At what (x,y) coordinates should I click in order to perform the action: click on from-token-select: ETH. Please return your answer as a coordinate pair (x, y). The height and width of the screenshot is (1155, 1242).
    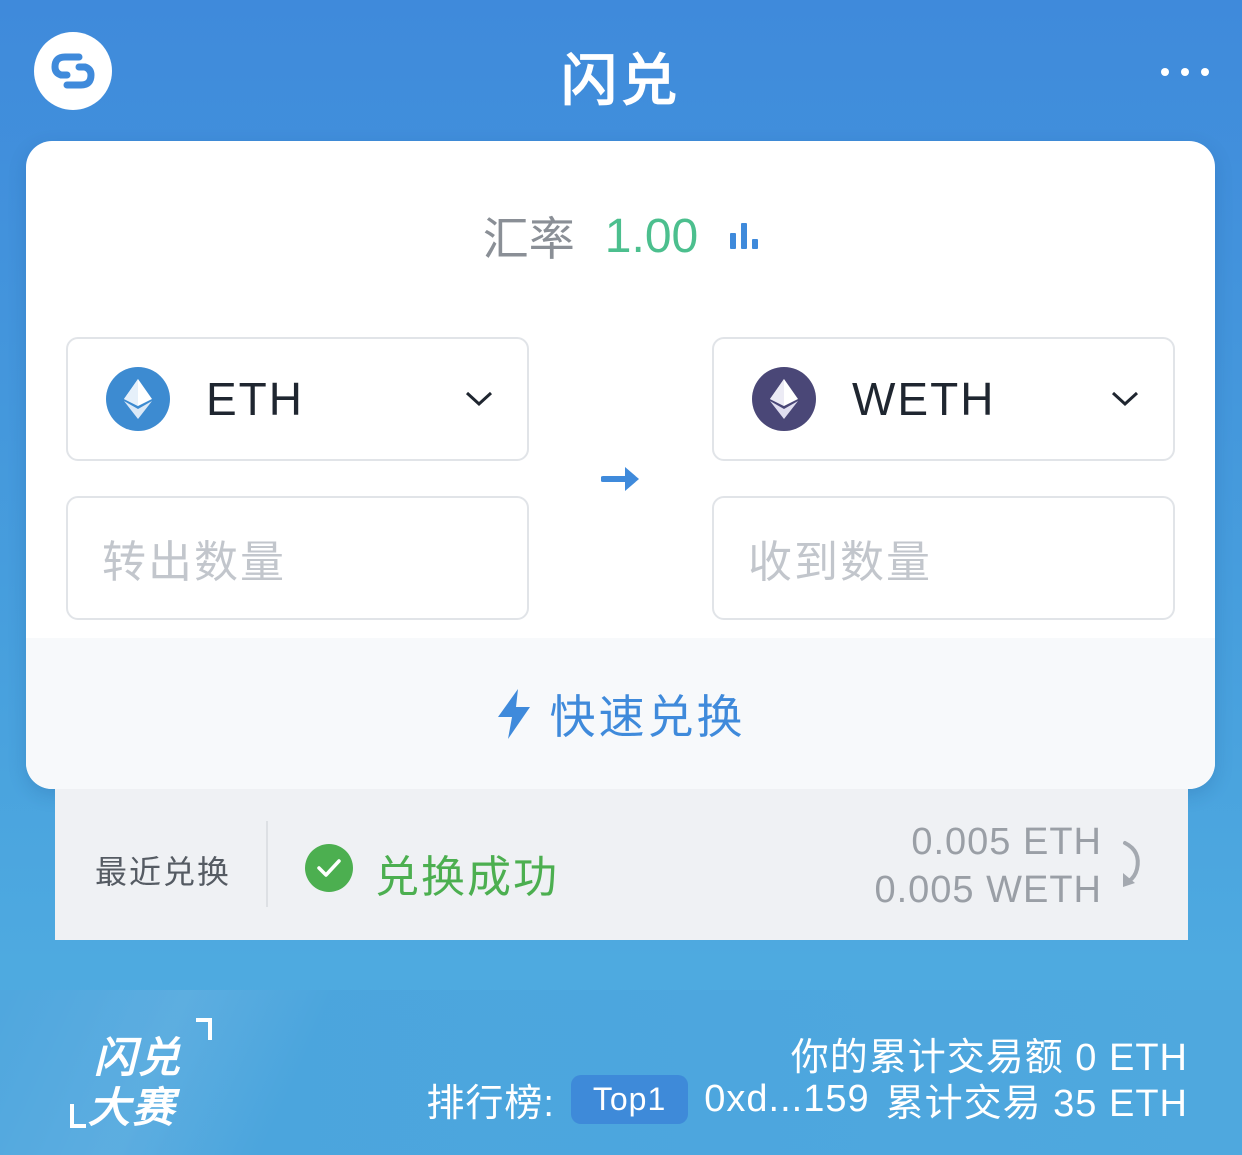
    Looking at the image, I should click on (297, 399).